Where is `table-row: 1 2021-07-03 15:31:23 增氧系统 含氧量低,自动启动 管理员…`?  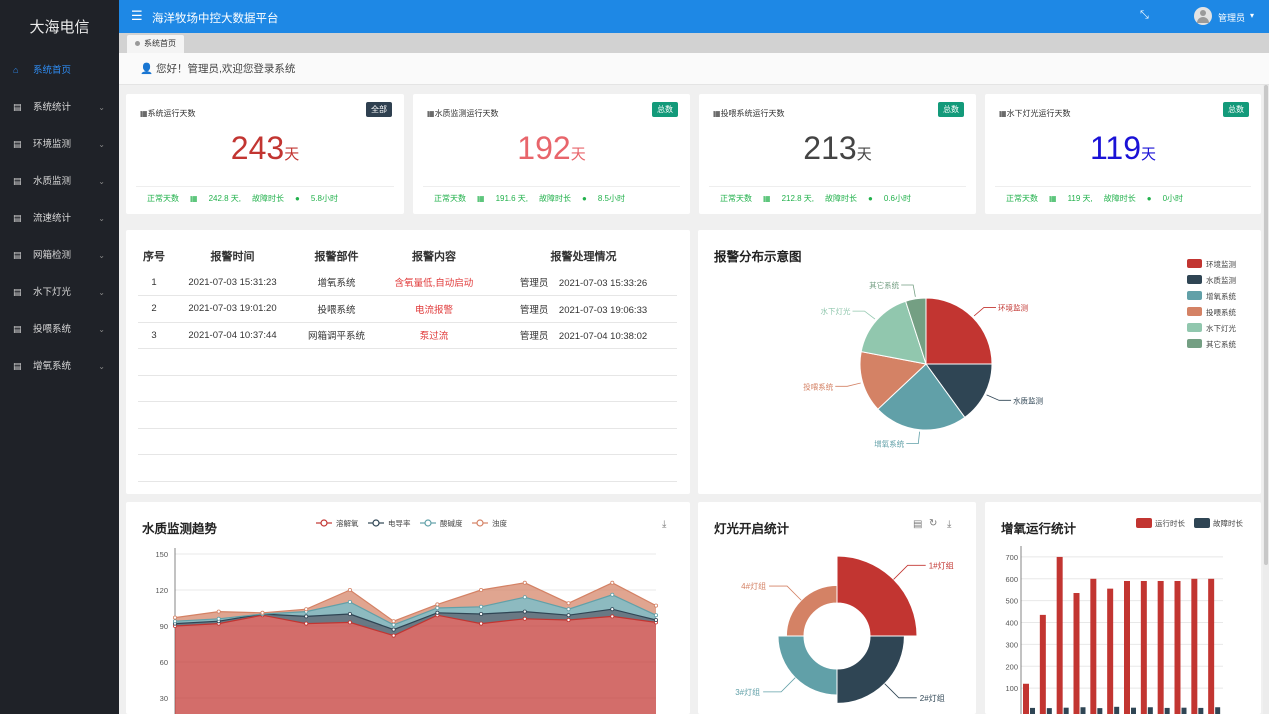
table-row: 1 2021-07-03 15:31:23 增氧系统 含氧量低,自动启动 管理员… is located at coordinates (407, 282).